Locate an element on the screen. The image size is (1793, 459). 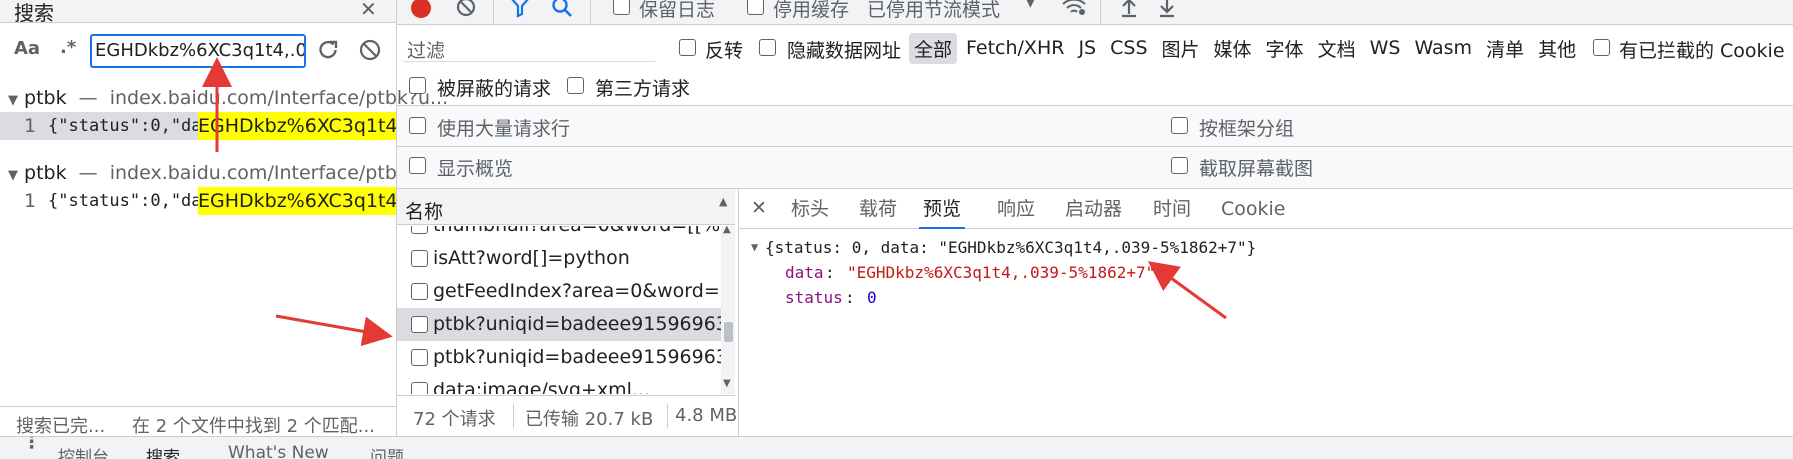
regex-toggle: .* is located at coordinates (68, 47).